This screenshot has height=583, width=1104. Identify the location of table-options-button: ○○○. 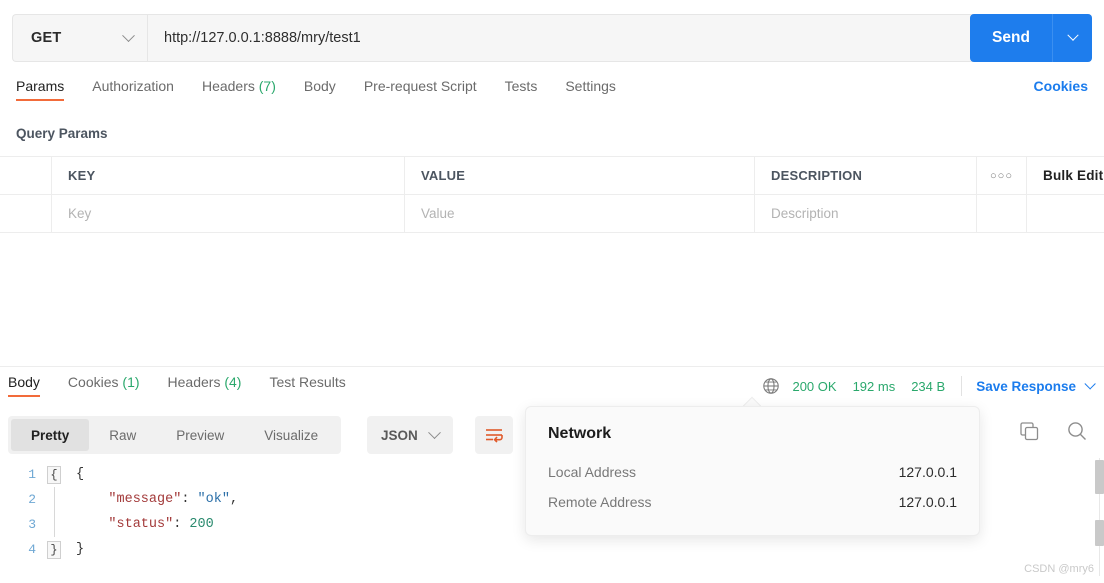
(1002, 175).